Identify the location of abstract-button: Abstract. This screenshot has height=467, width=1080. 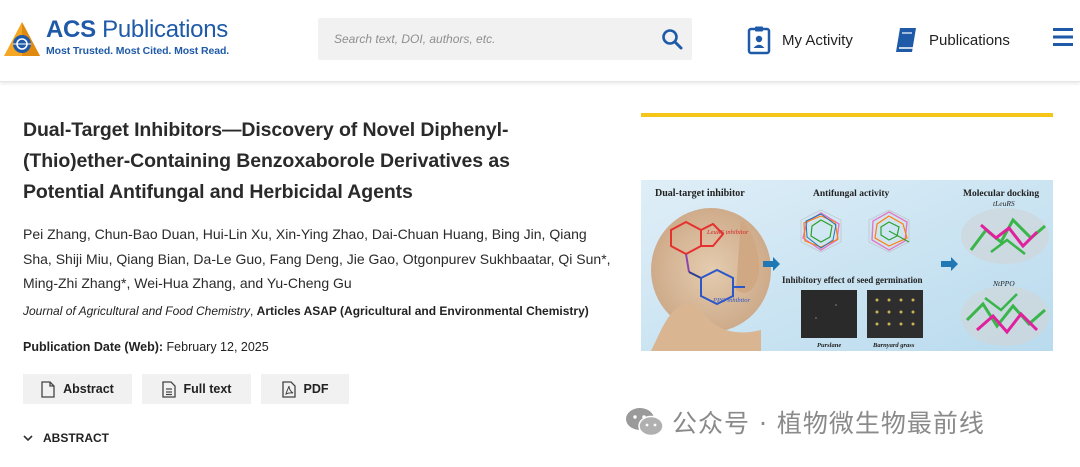
(77, 389).